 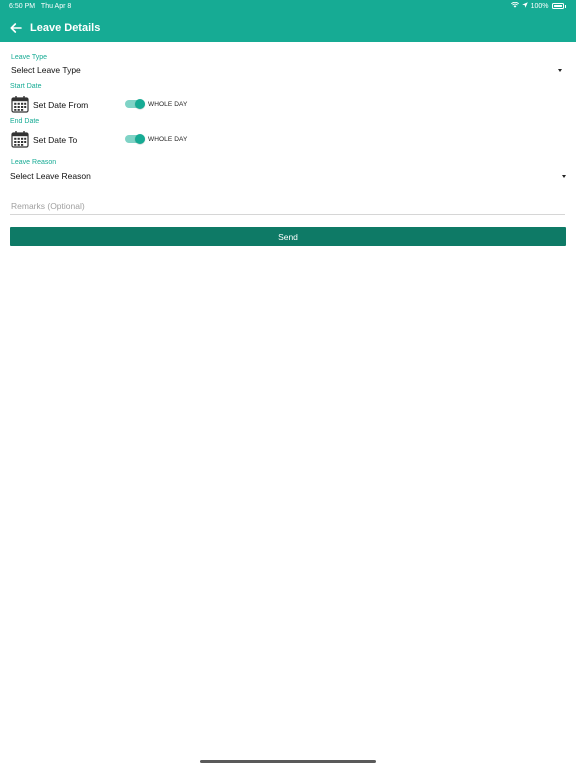 What do you see at coordinates (287, 206) in the screenshot?
I see `remarks-field` at bounding box center [287, 206].